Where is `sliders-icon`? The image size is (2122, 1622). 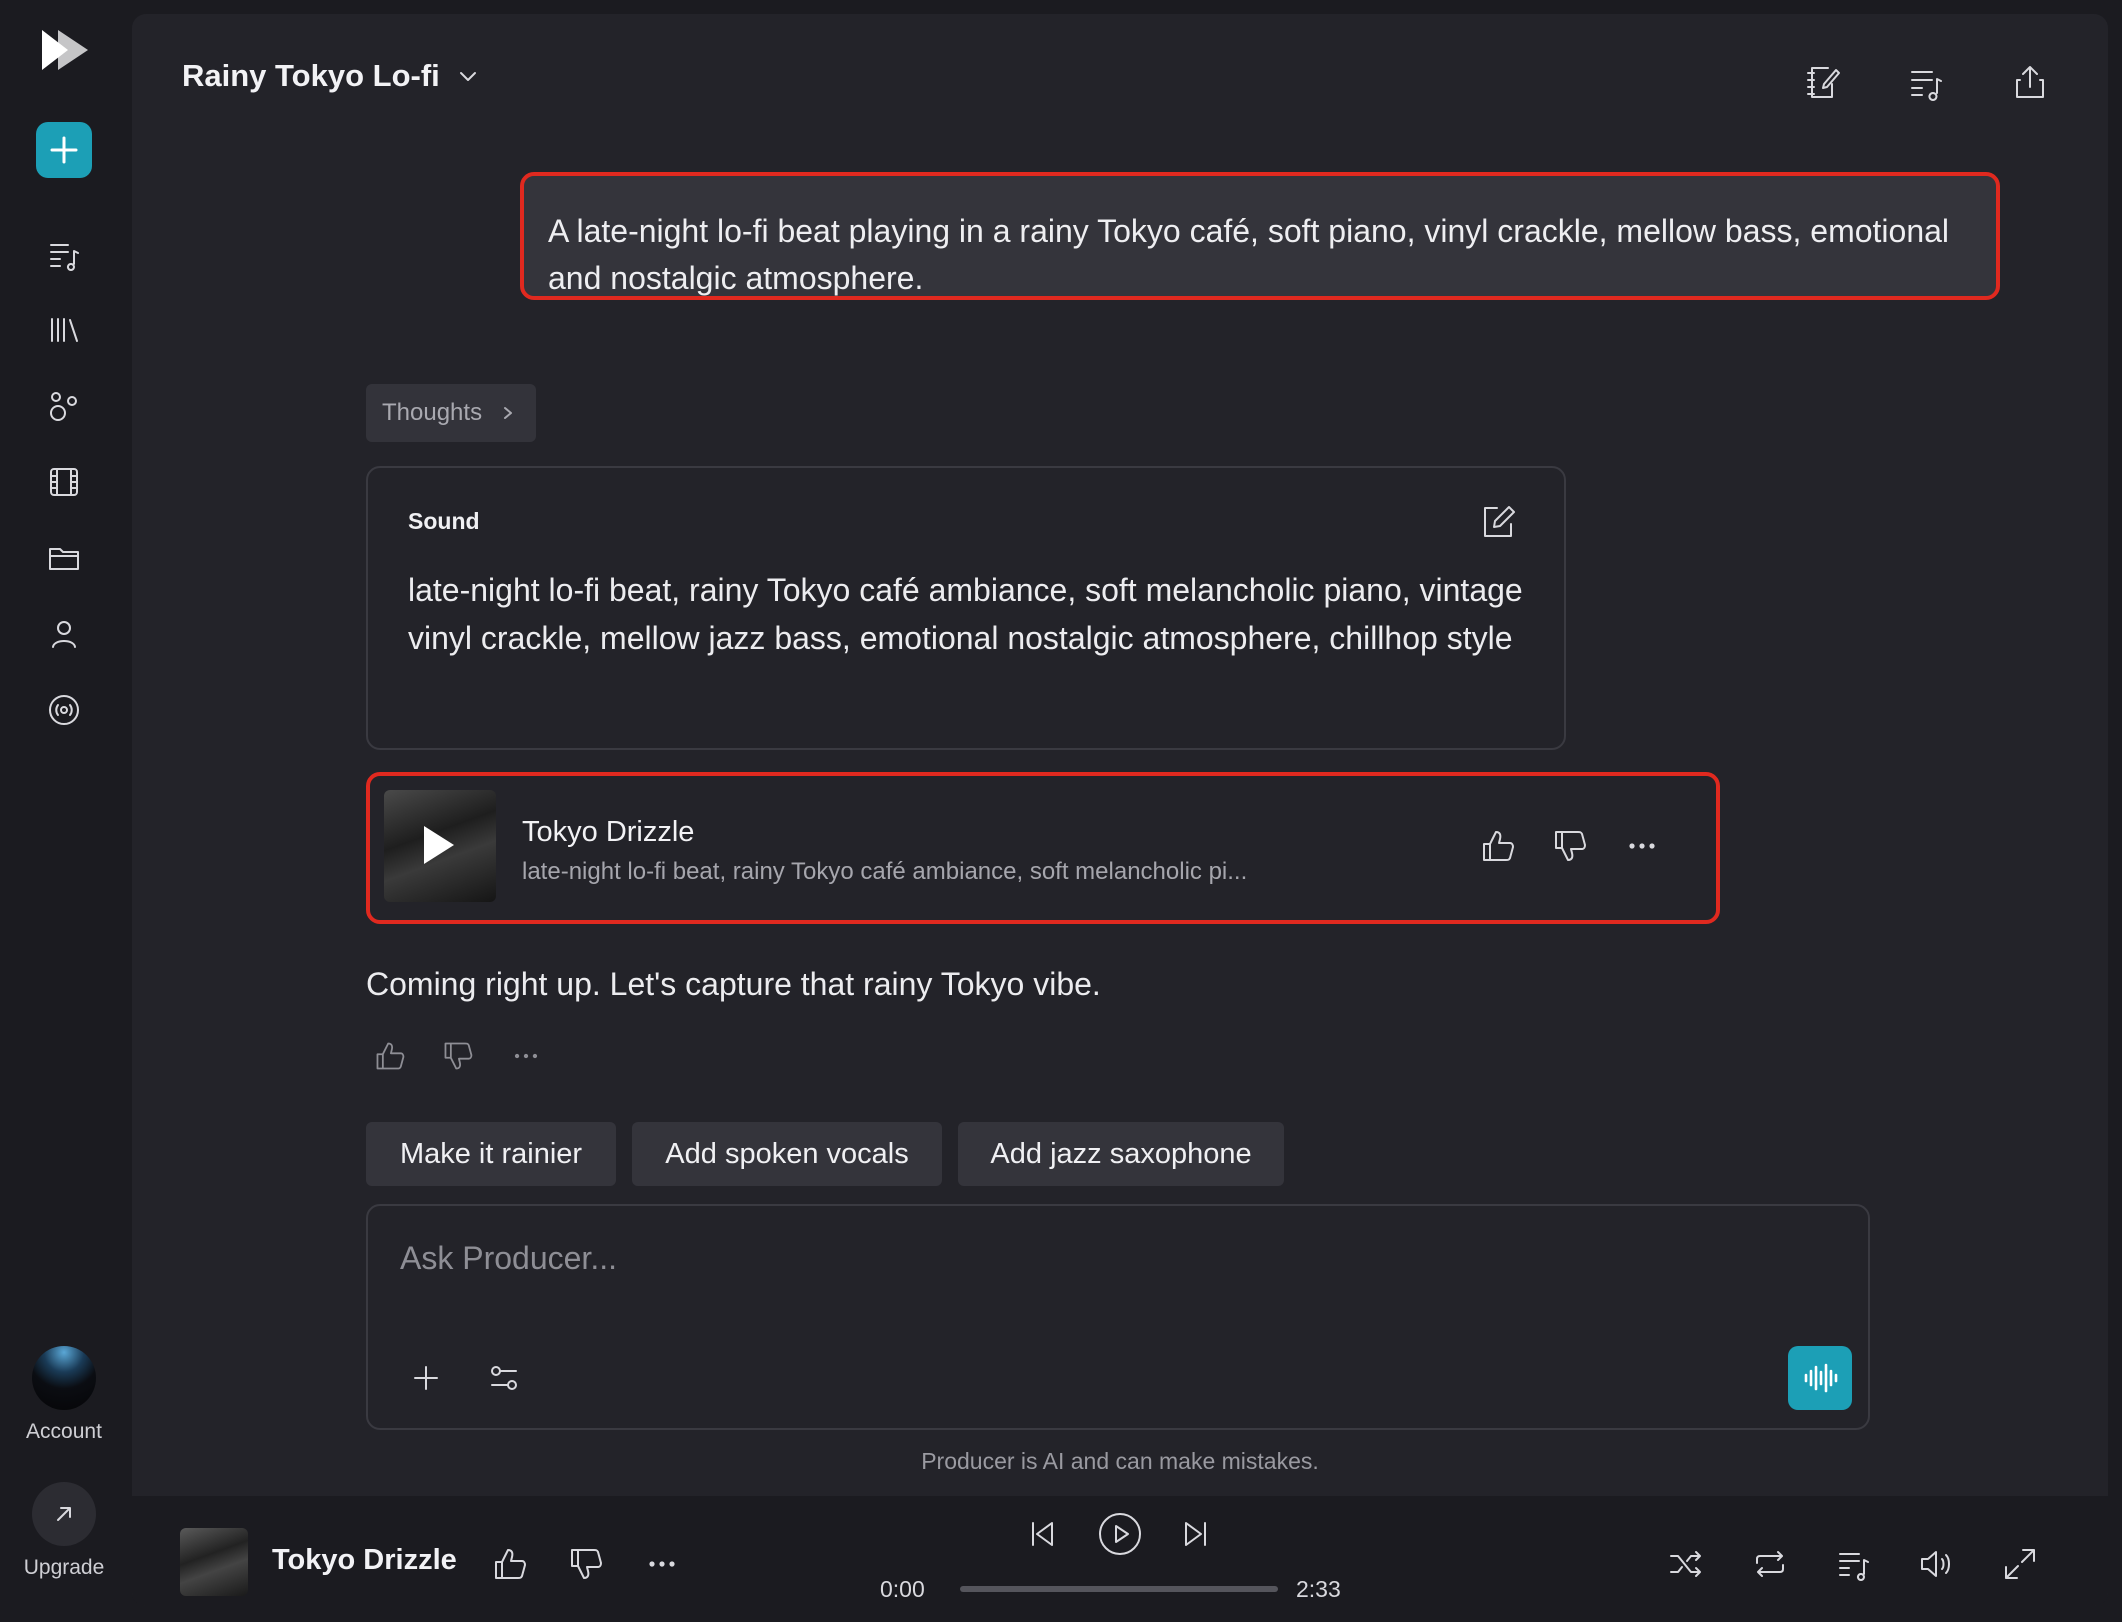 sliders-icon is located at coordinates (504, 1378).